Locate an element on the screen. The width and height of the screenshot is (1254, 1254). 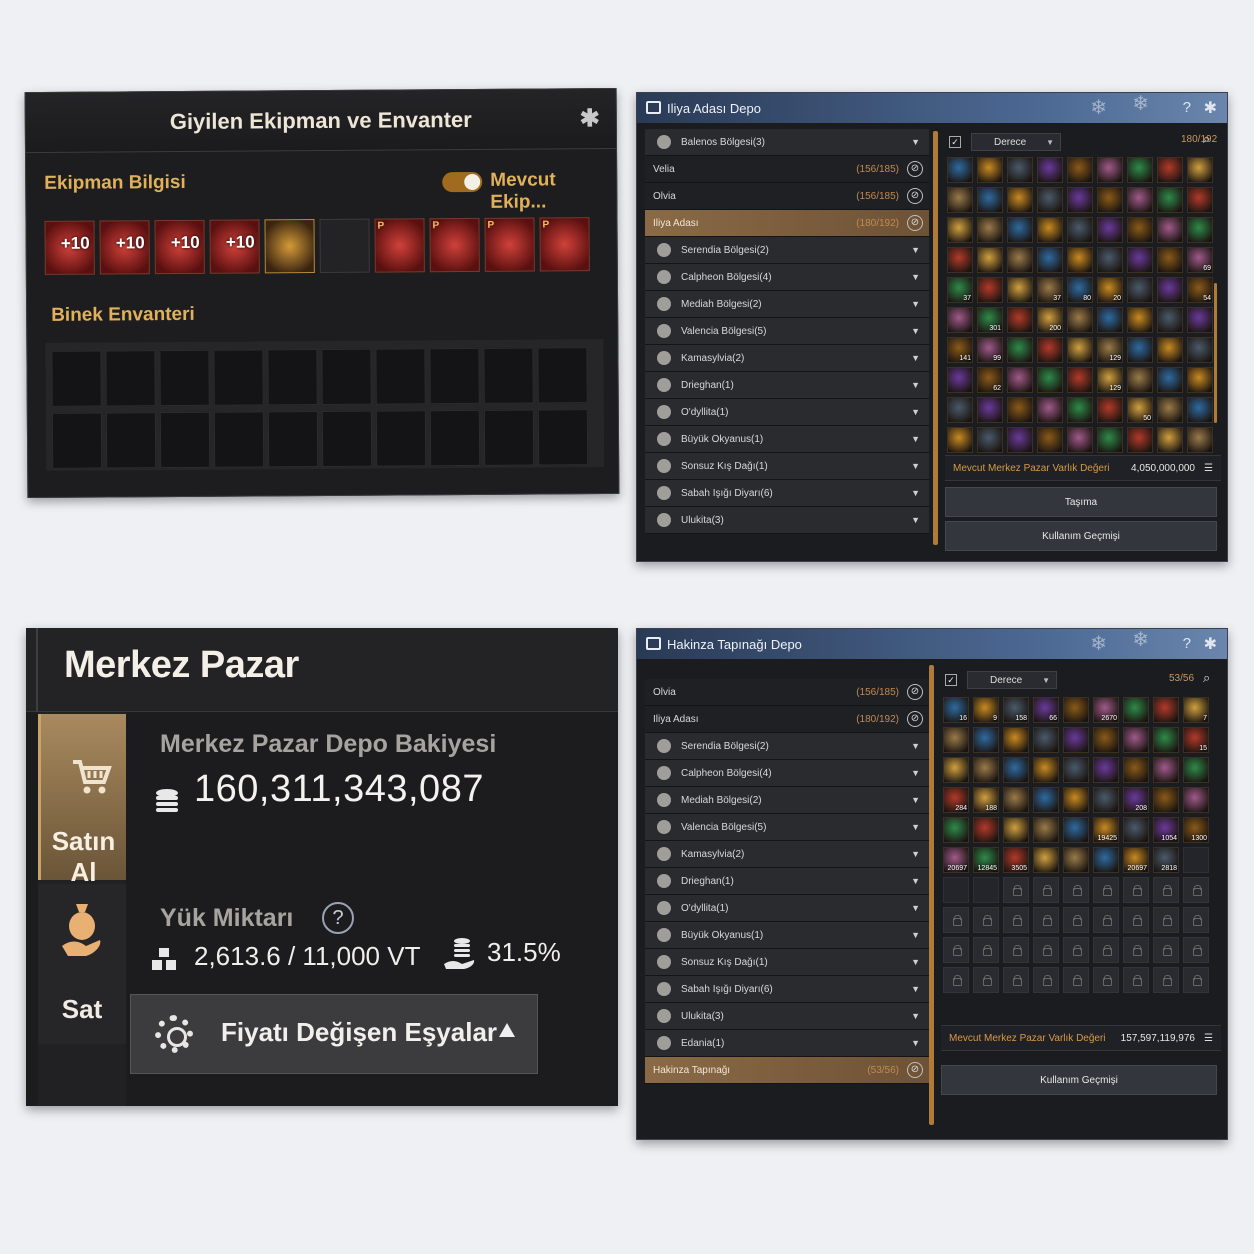
item-slot: 12845 is located at coordinates (986, 860).